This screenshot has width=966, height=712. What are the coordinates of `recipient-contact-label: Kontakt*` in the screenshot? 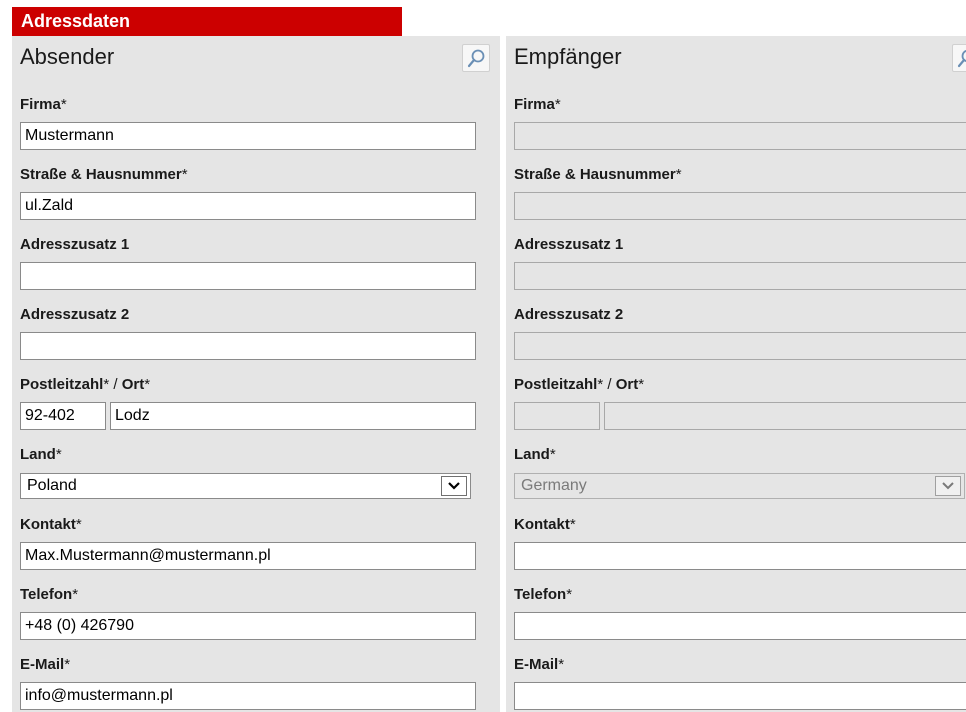 It's located at (545, 524).